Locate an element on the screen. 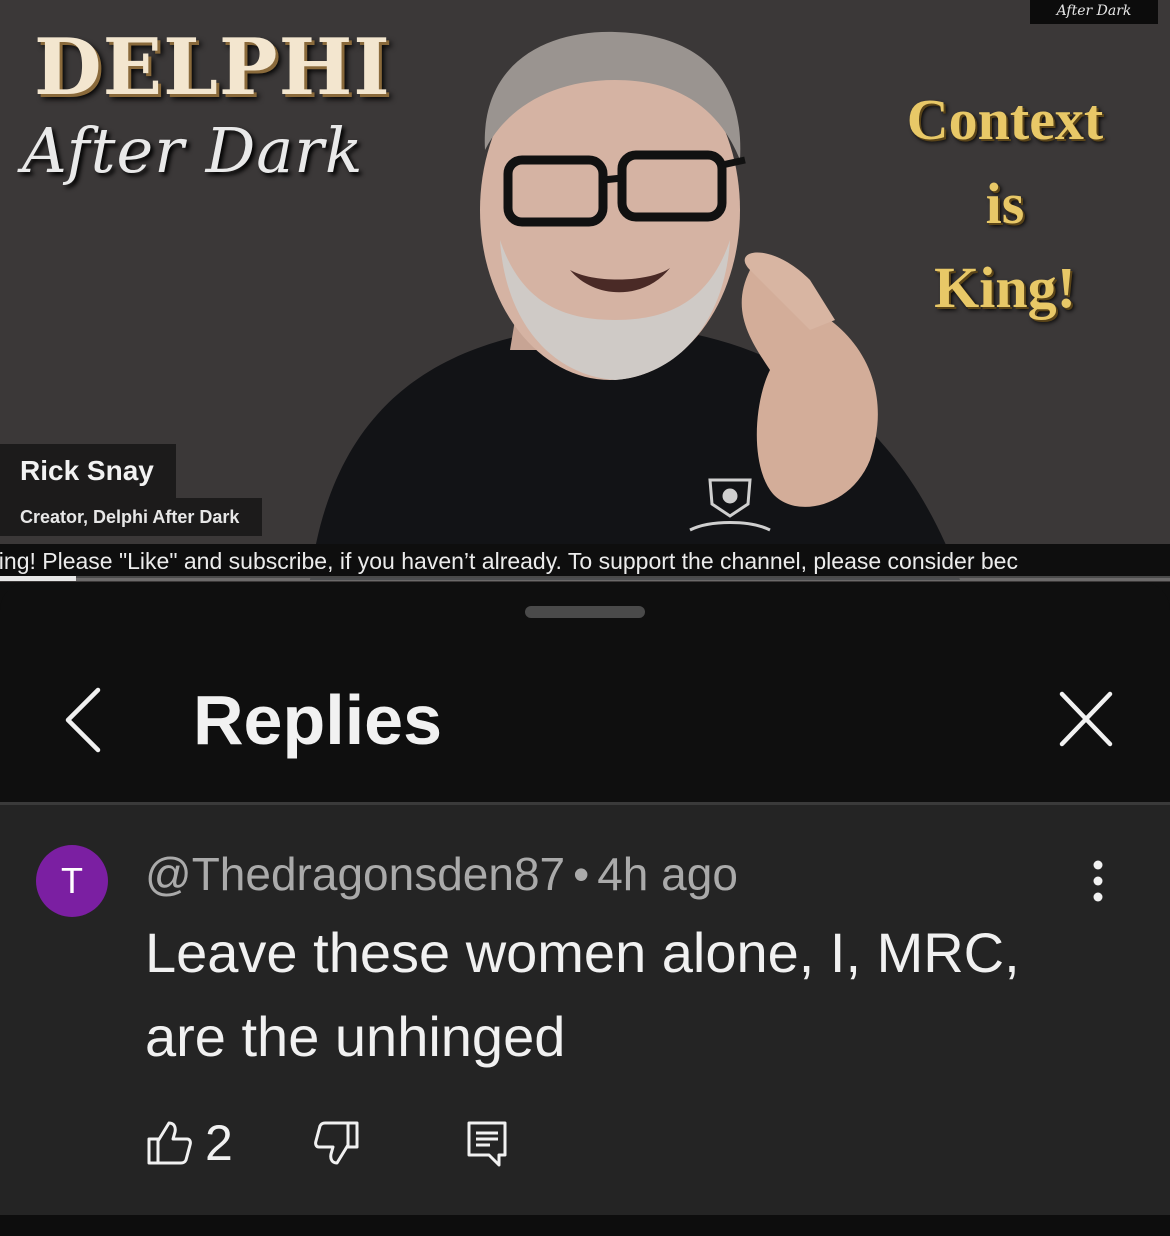 The width and height of the screenshot is (1170, 1236). drag-handle is located at coordinates (585, 612).